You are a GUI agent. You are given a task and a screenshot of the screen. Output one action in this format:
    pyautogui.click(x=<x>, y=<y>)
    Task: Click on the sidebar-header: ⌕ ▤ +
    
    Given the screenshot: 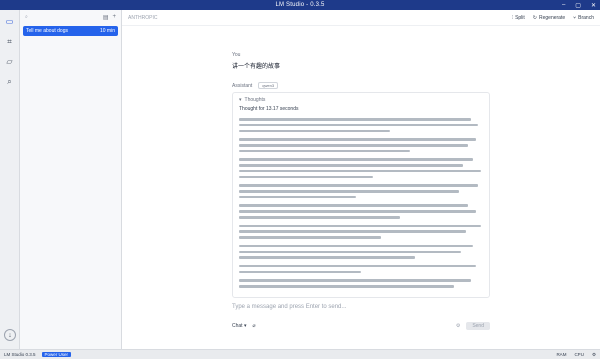 What is the action you would take?
    pyautogui.click(x=70, y=17)
    